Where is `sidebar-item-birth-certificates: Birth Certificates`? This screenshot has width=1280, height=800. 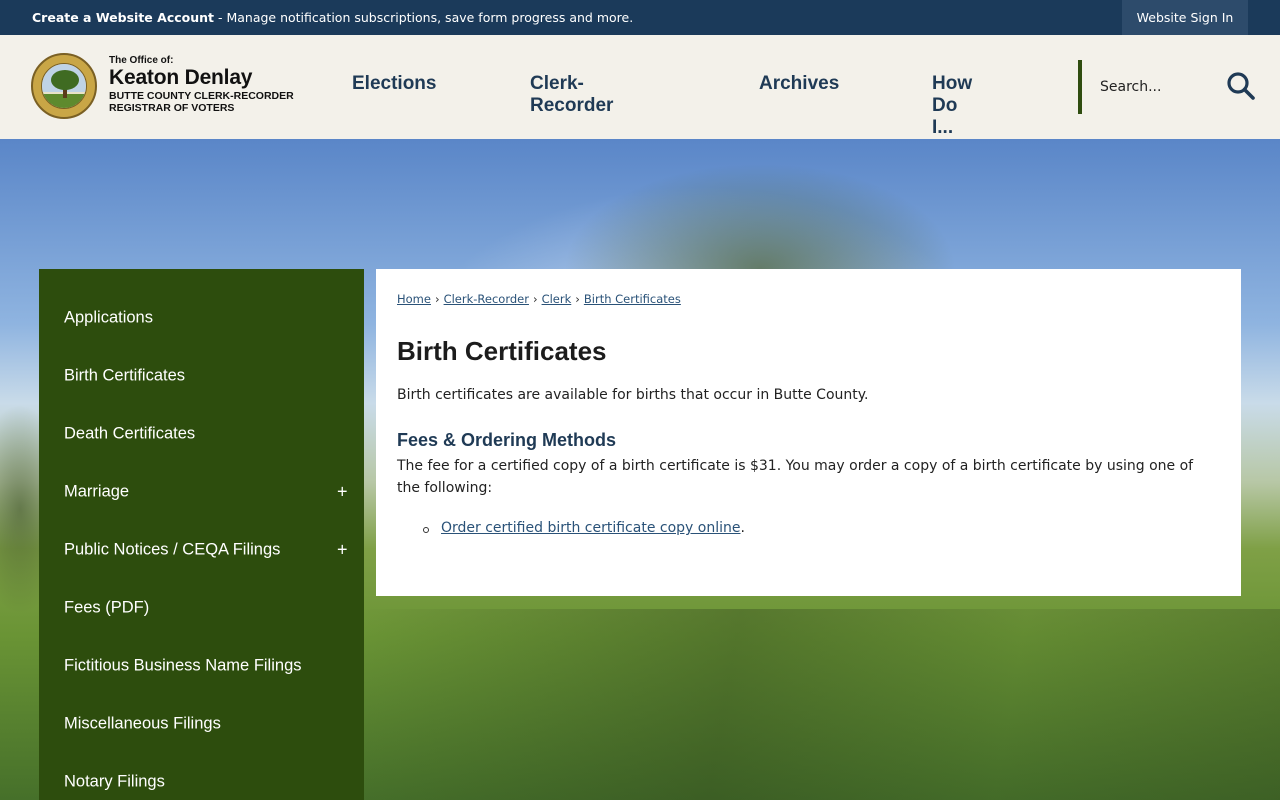
sidebar-item-birth-certificates: Birth Certificates is located at coordinates (201, 366).